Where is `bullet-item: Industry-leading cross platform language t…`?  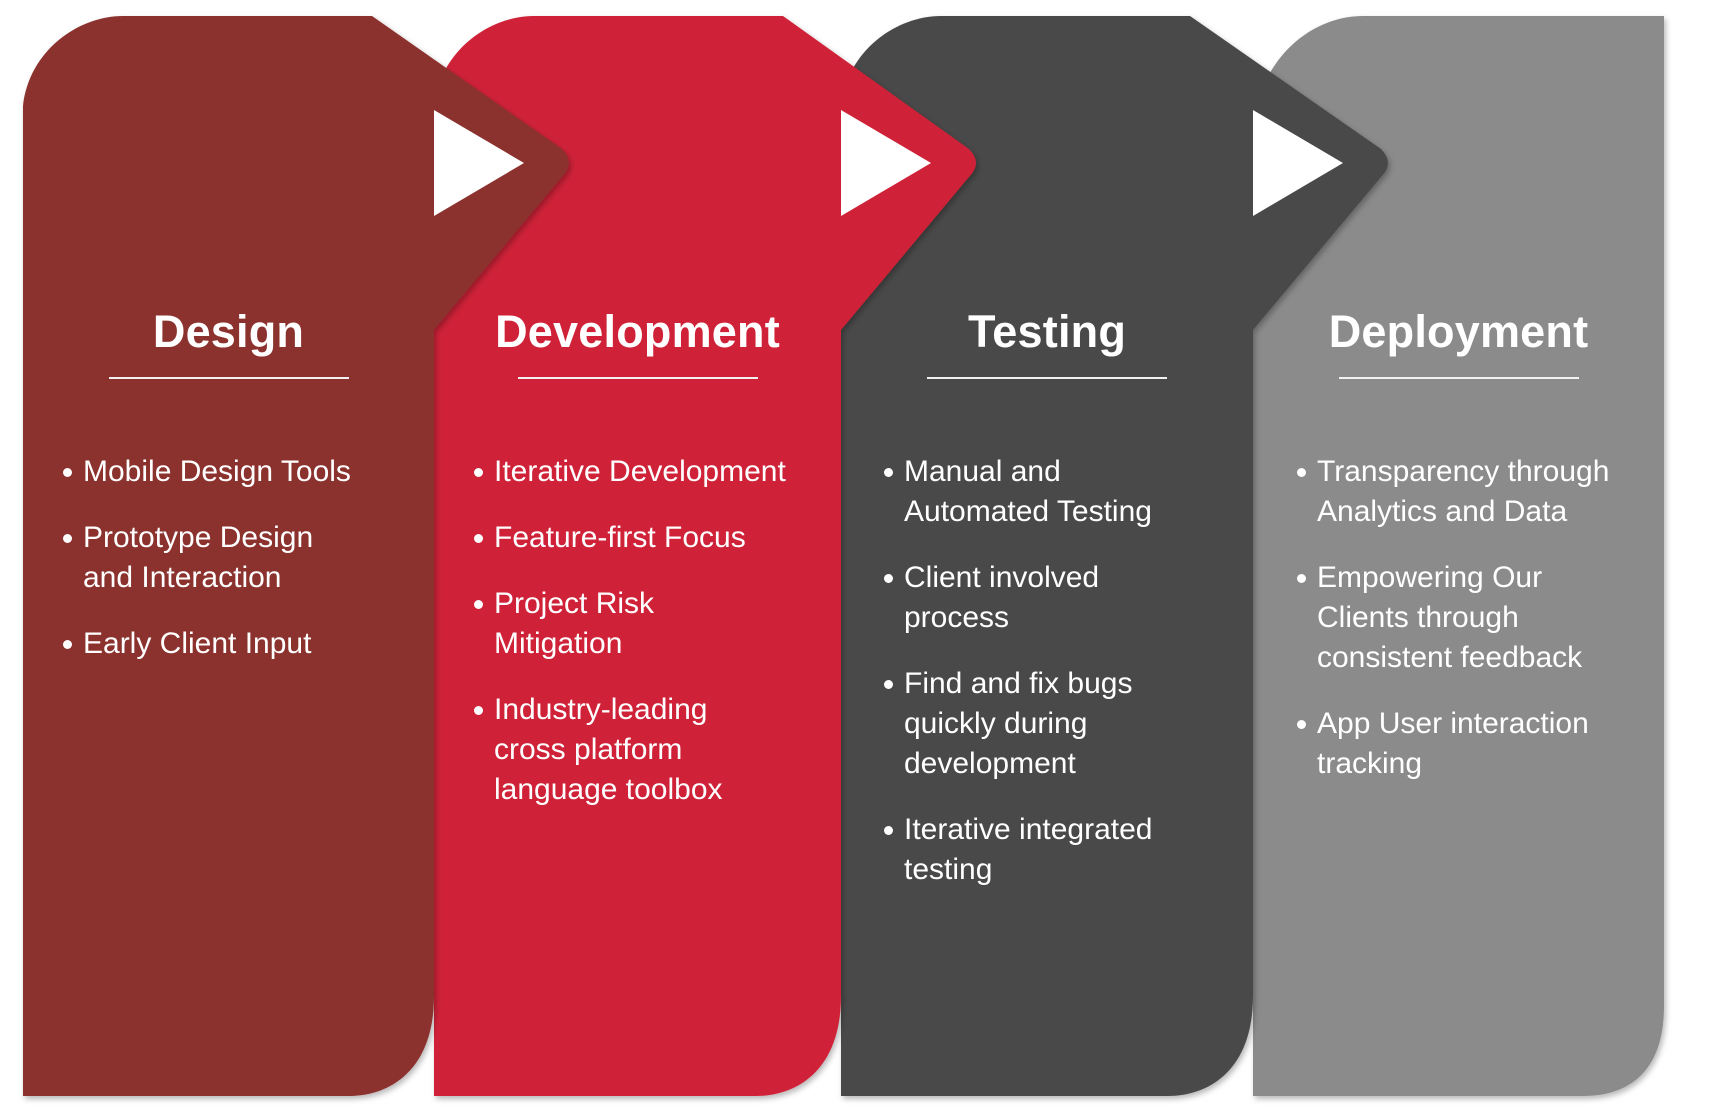
bullet-item: Industry-leading cross platform language t… is located at coordinates (630, 750).